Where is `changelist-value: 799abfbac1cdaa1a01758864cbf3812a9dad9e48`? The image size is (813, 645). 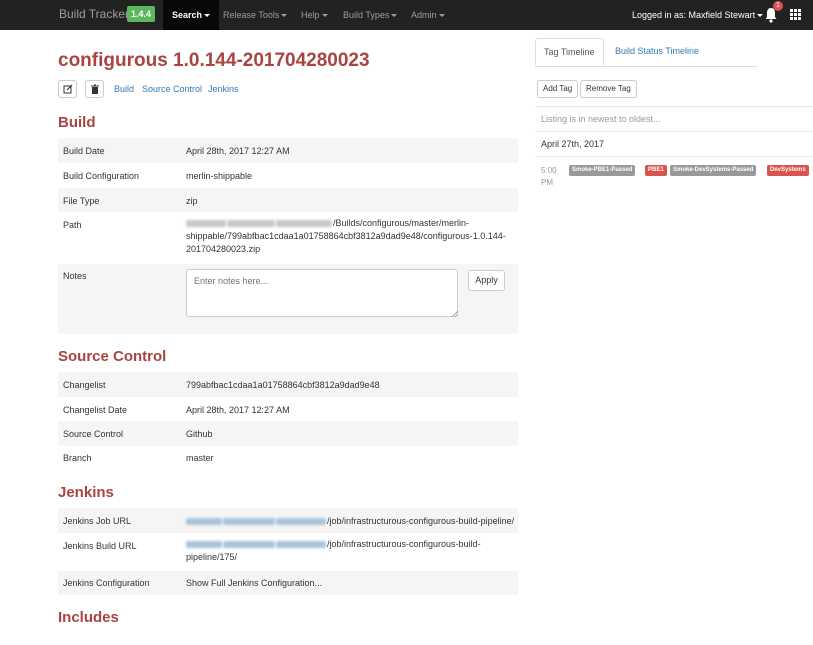 changelist-value: 799abfbac1cdaa1a01758864cbf3812a9dad9e48 is located at coordinates (283, 385).